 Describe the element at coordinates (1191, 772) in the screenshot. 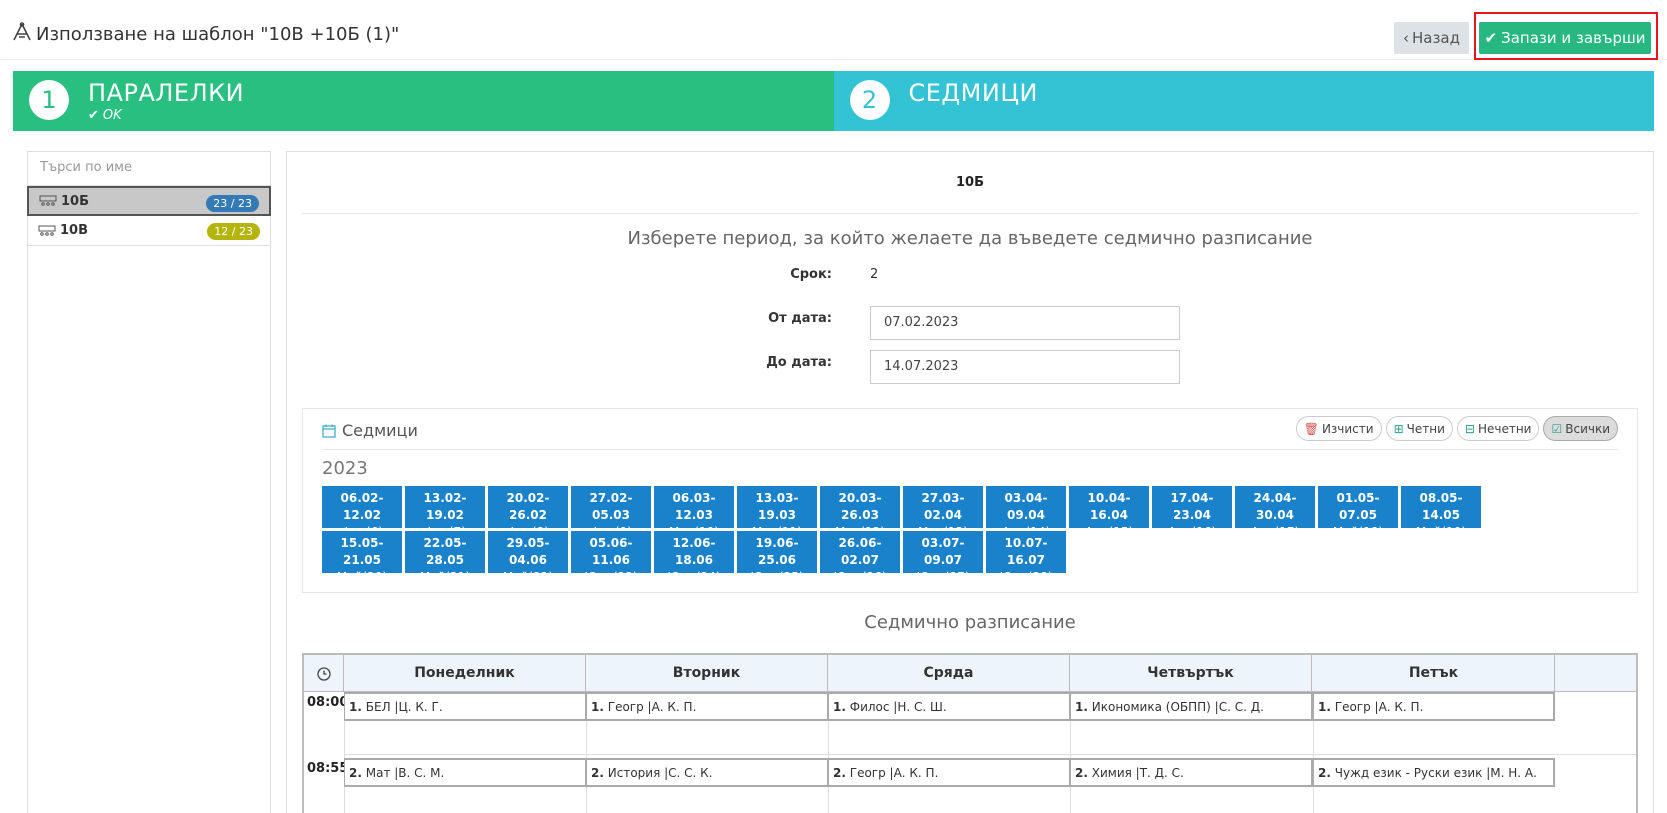

I see `lesson-cell: 2. Химия |Т. Д. С.` at that location.